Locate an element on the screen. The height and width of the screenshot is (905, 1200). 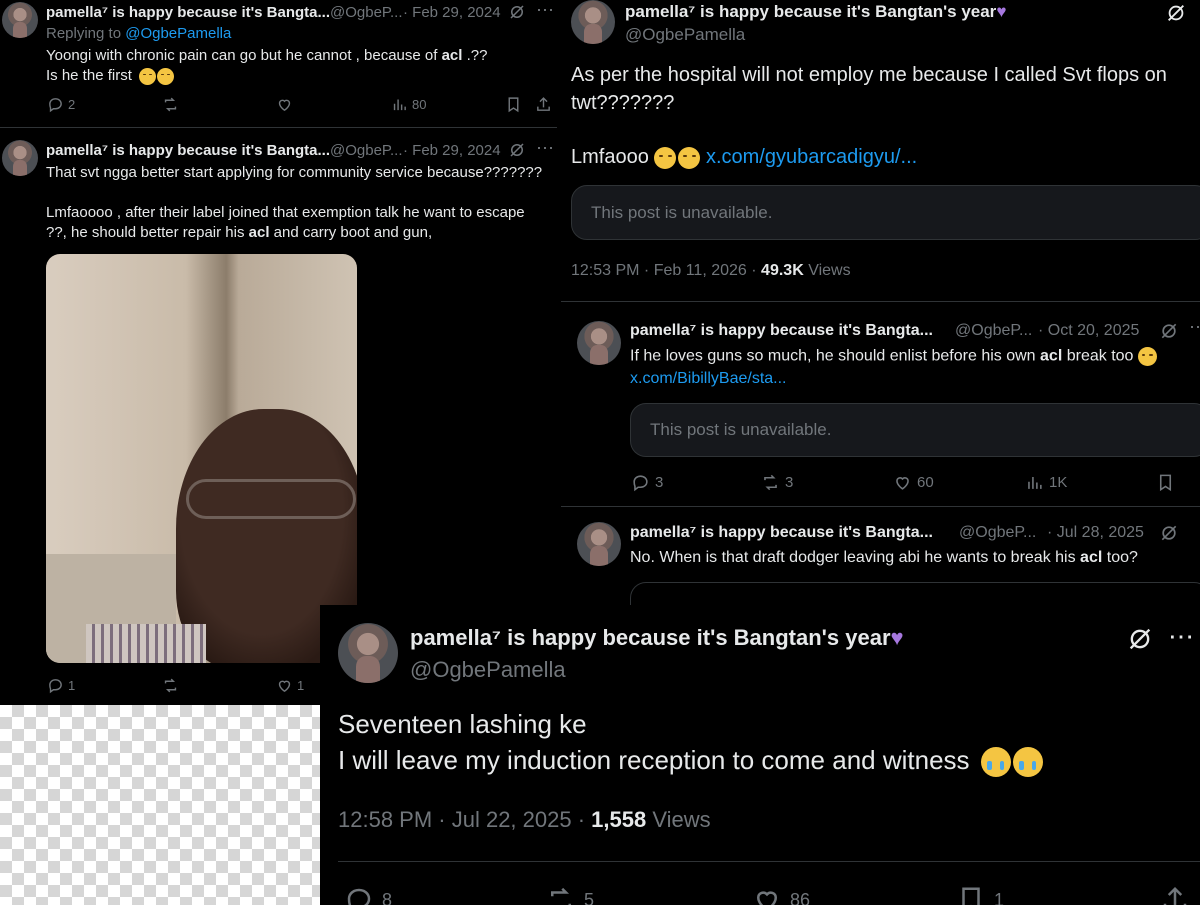
face-emoji is located at coordinates (1147, 356).